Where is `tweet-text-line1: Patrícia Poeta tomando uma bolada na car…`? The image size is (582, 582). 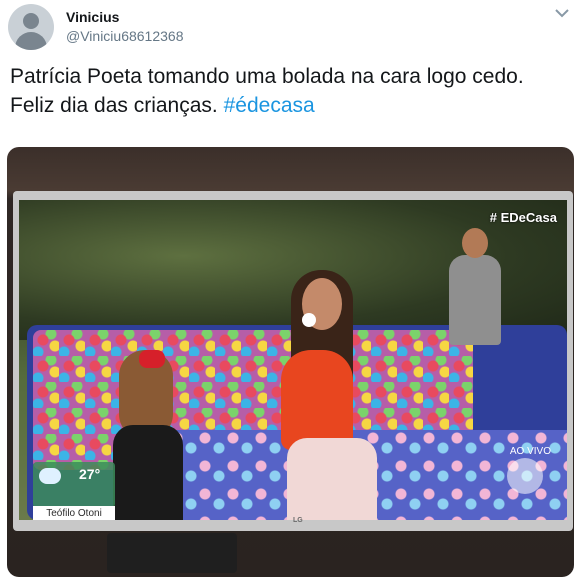
tweet-text-line1: Patrícia Poeta tomando uma bolada na car… is located at coordinates (267, 76).